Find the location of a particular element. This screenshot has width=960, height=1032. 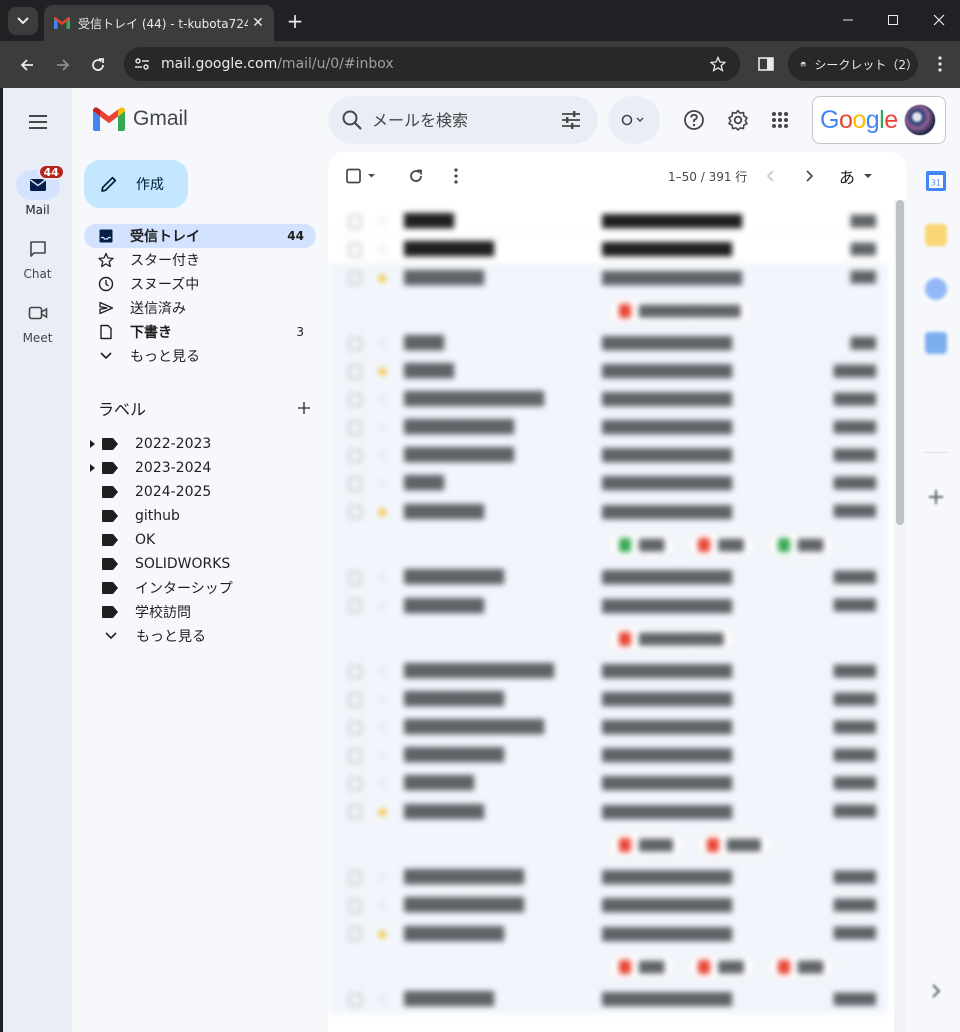

close-tab-icon: ✕ is located at coordinates (258, 23).